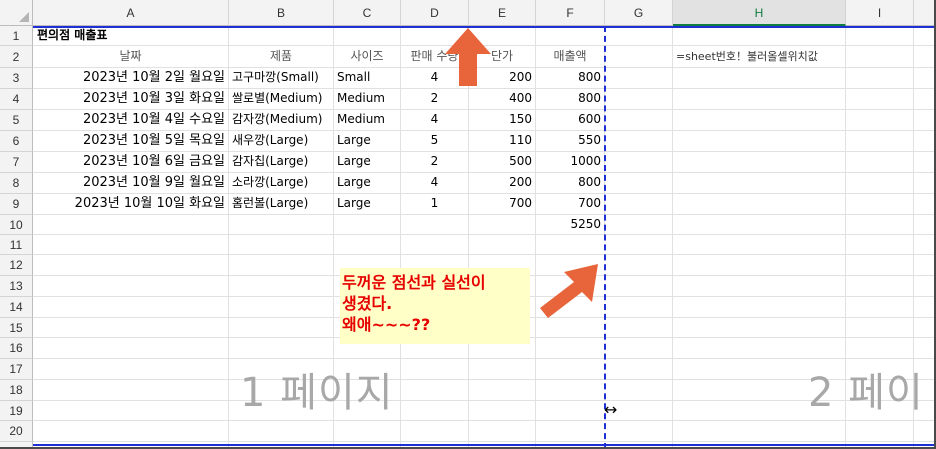 This screenshot has height=449, width=936. I want to click on row-header-8: 8, so click(16, 183).